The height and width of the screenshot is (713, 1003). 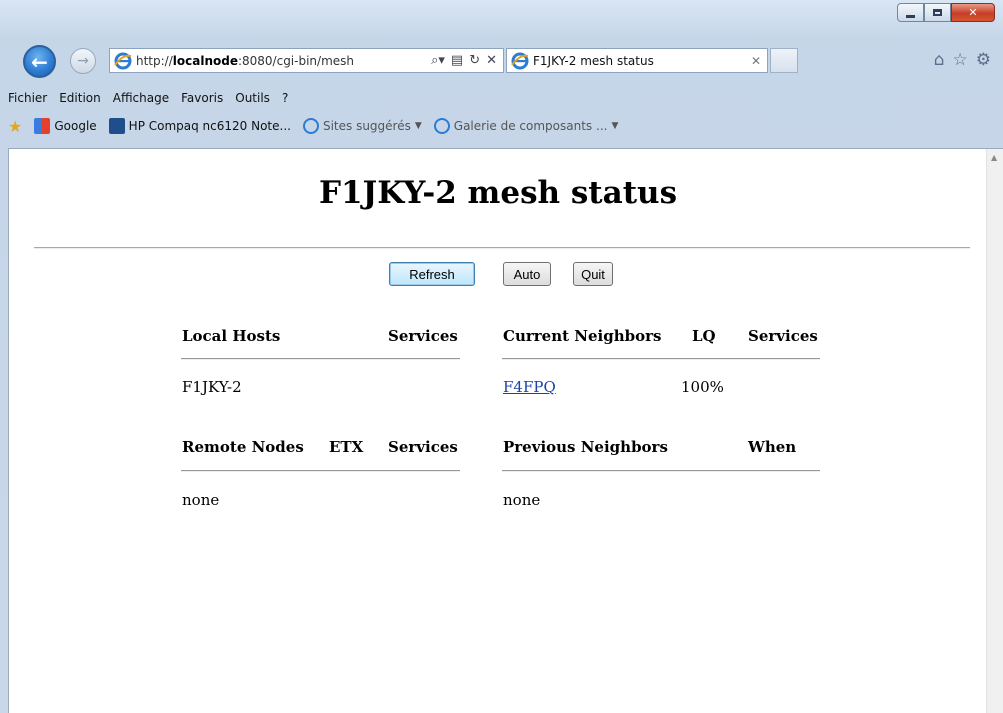 I want to click on when-header: When, so click(x=772, y=447).